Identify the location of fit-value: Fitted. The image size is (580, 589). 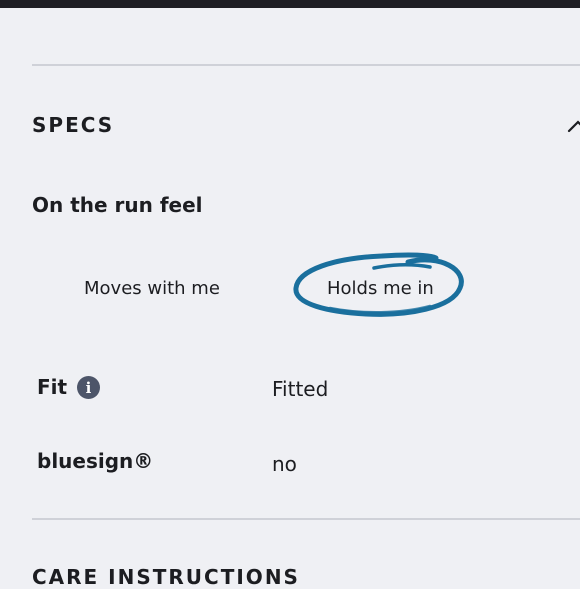
(300, 389).